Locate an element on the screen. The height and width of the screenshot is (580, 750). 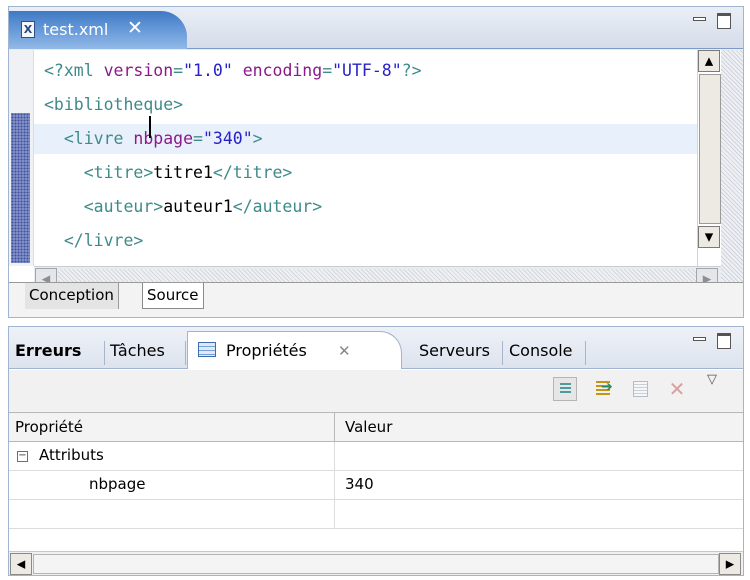
xml-tag-token: <?xml is located at coordinates (74, 70).